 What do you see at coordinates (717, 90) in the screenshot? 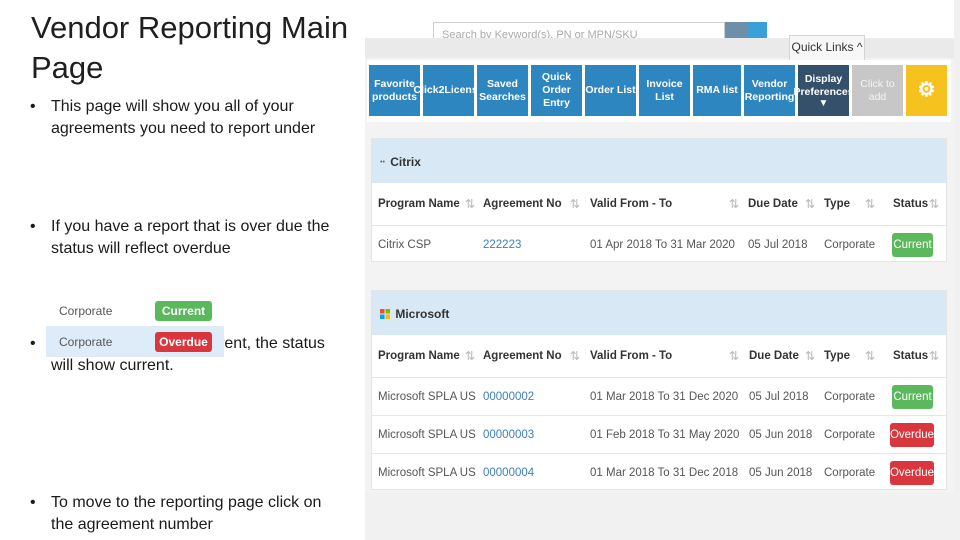
I see `quick-link-rma-list: RMA list` at bounding box center [717, 90].